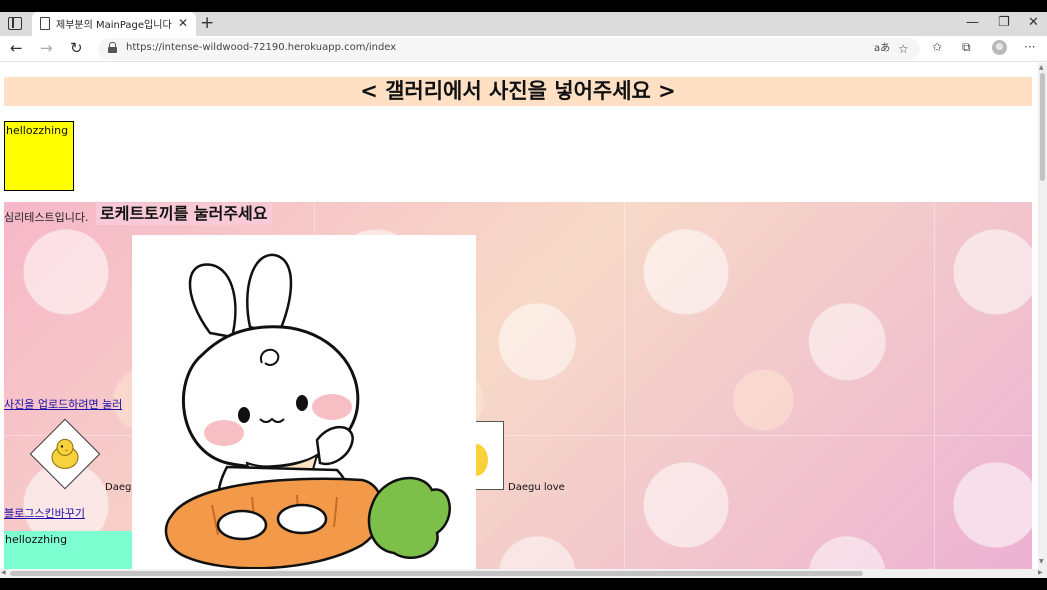 This screenshot has height=590, width=1047. I want to click on collections-icon: ⧉, so click(966, 47).